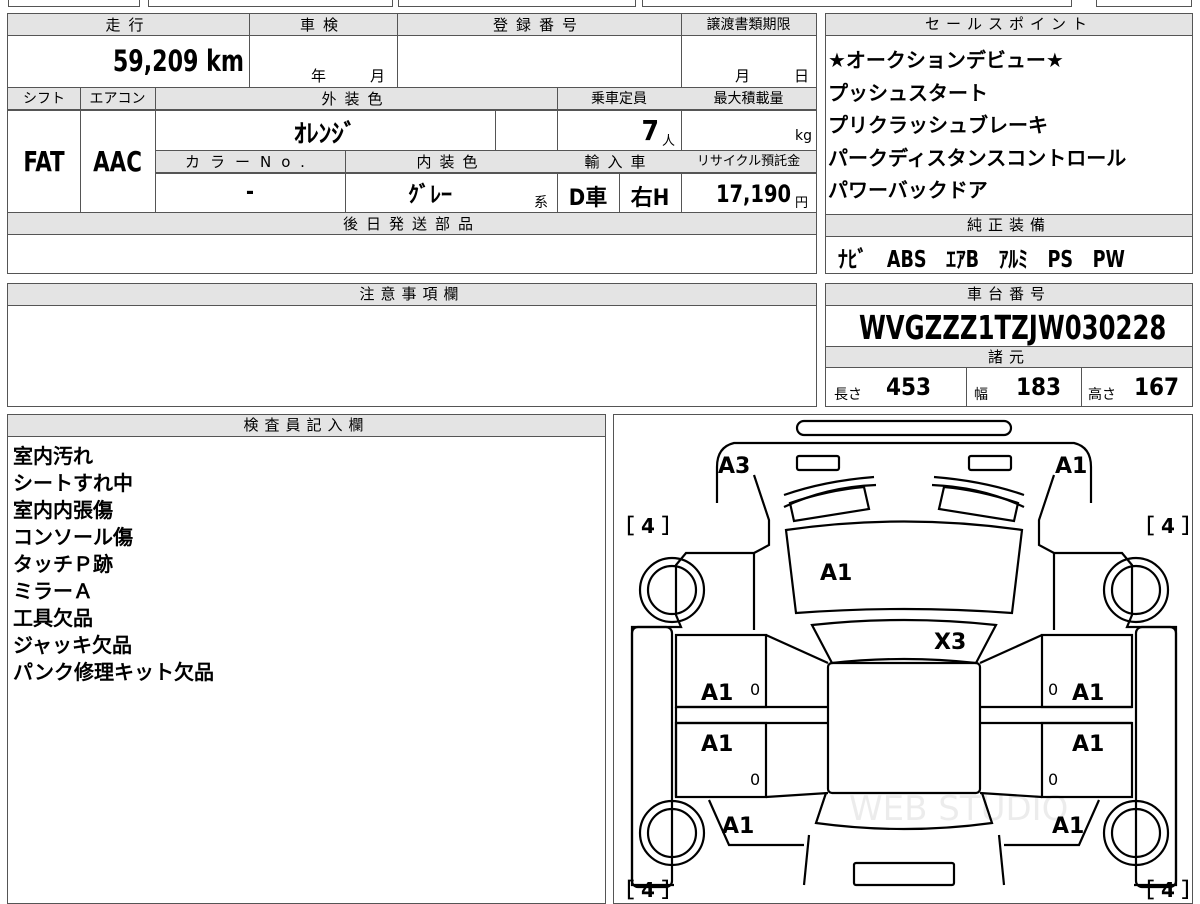 This screenshot has width=1200, height=904. What do you see at coordinates (753, 194) in the screenshot?
I see `recycle-fee-value: 17,190` at bounding box center [753, 194].